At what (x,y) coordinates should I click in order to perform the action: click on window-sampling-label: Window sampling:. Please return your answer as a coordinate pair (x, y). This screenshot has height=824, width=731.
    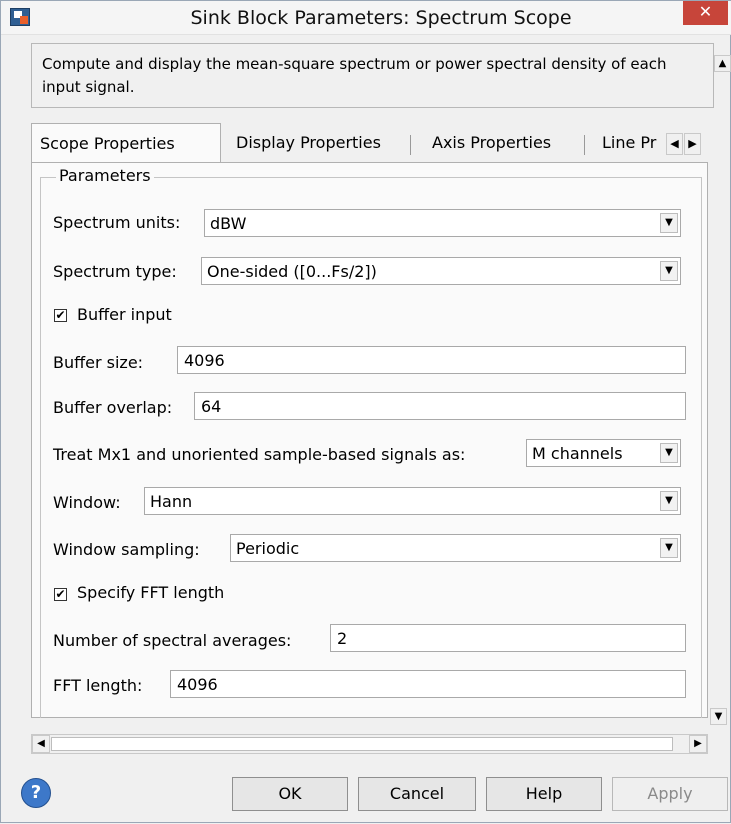
    Looking at the image, I should click on (126, 549).